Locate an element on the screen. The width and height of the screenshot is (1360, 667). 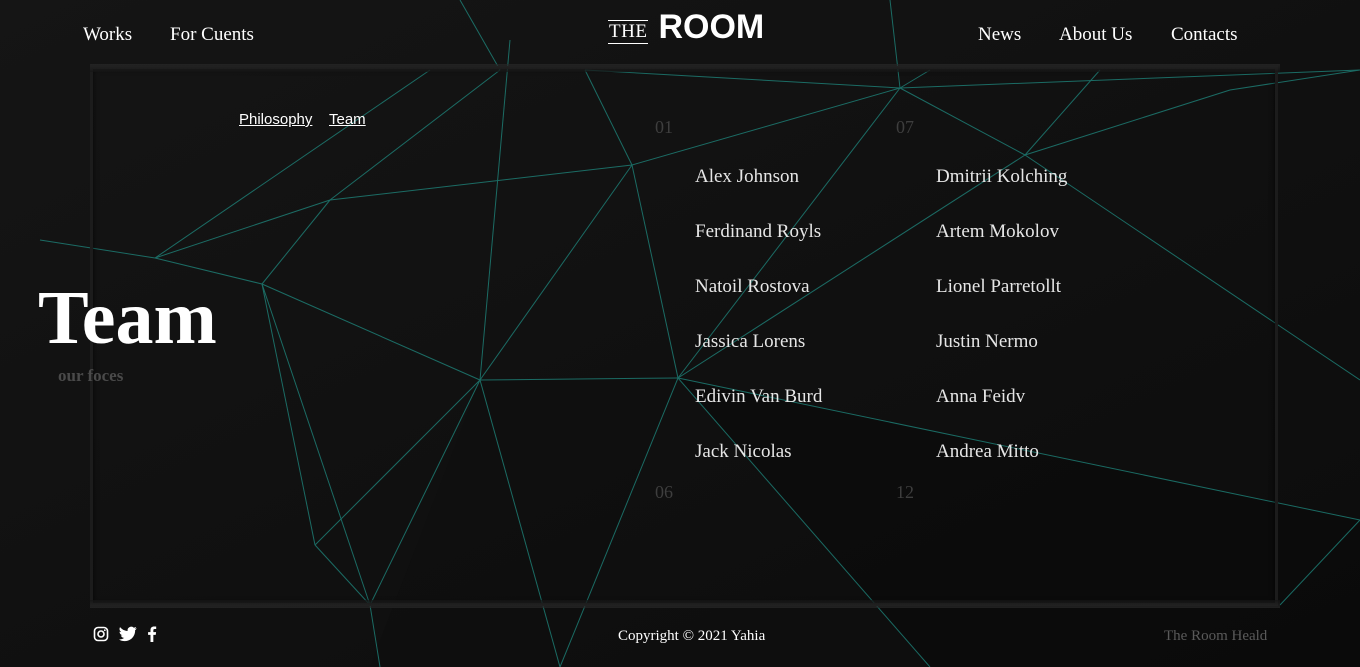
logo: THE ROOM is located at coordinates (686, 27).